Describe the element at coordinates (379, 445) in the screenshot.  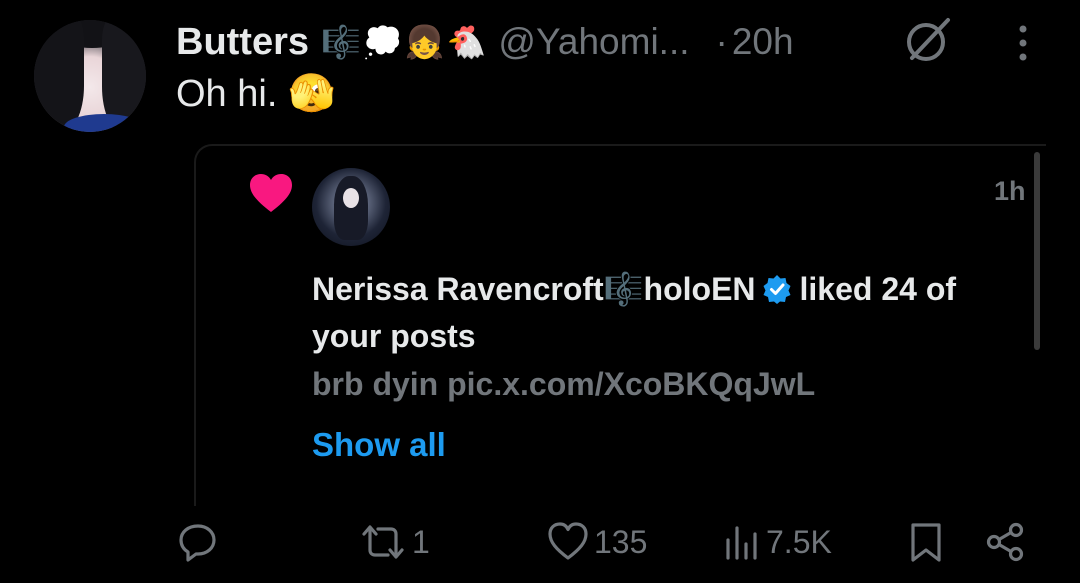
I see `show-all-link: Show all` at that location.